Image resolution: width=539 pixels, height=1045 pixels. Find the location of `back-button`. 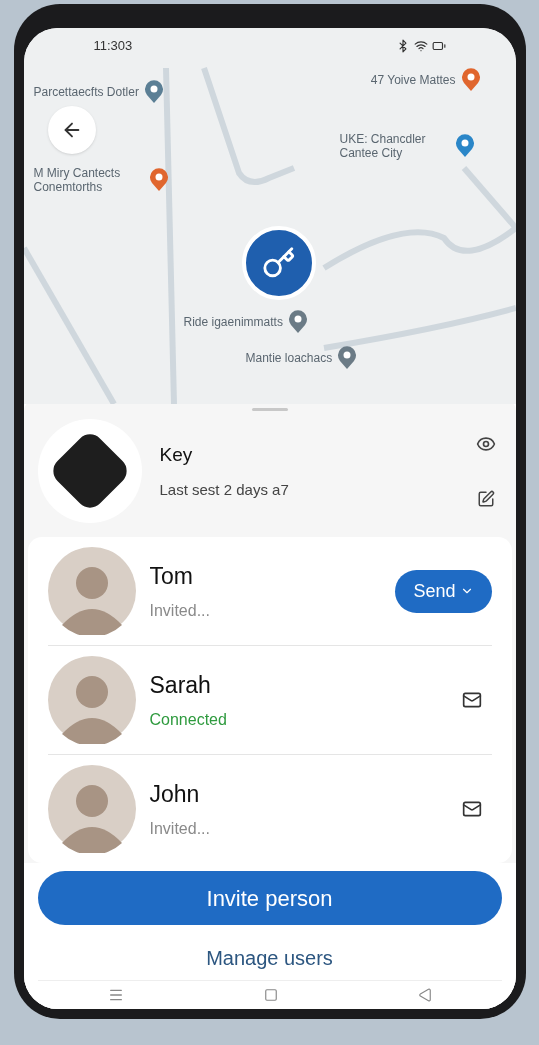

back-button is located at coordinates (71, 130).